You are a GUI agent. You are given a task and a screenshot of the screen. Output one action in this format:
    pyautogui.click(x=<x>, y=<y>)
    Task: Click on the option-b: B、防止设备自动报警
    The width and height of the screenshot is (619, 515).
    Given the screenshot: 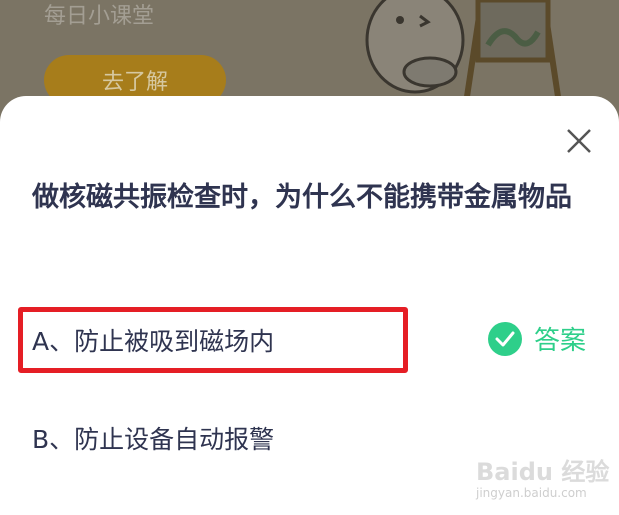 What is the action you would take?
    pyautogui.click(x=153, y=438)
    